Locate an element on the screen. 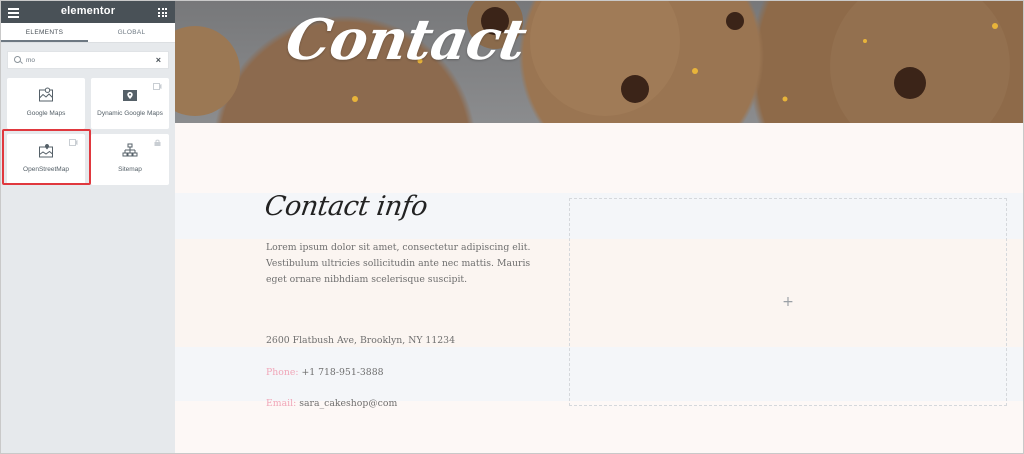 This screenshot has width=1024, height=454. add-widget-icon: + is located at coordinates (788, 302).